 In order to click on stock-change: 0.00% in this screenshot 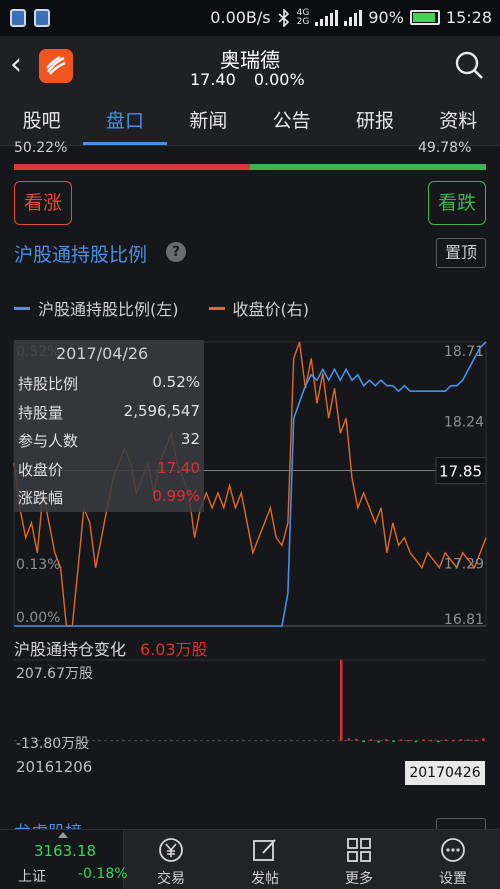, I will do `click(279, 79)`.